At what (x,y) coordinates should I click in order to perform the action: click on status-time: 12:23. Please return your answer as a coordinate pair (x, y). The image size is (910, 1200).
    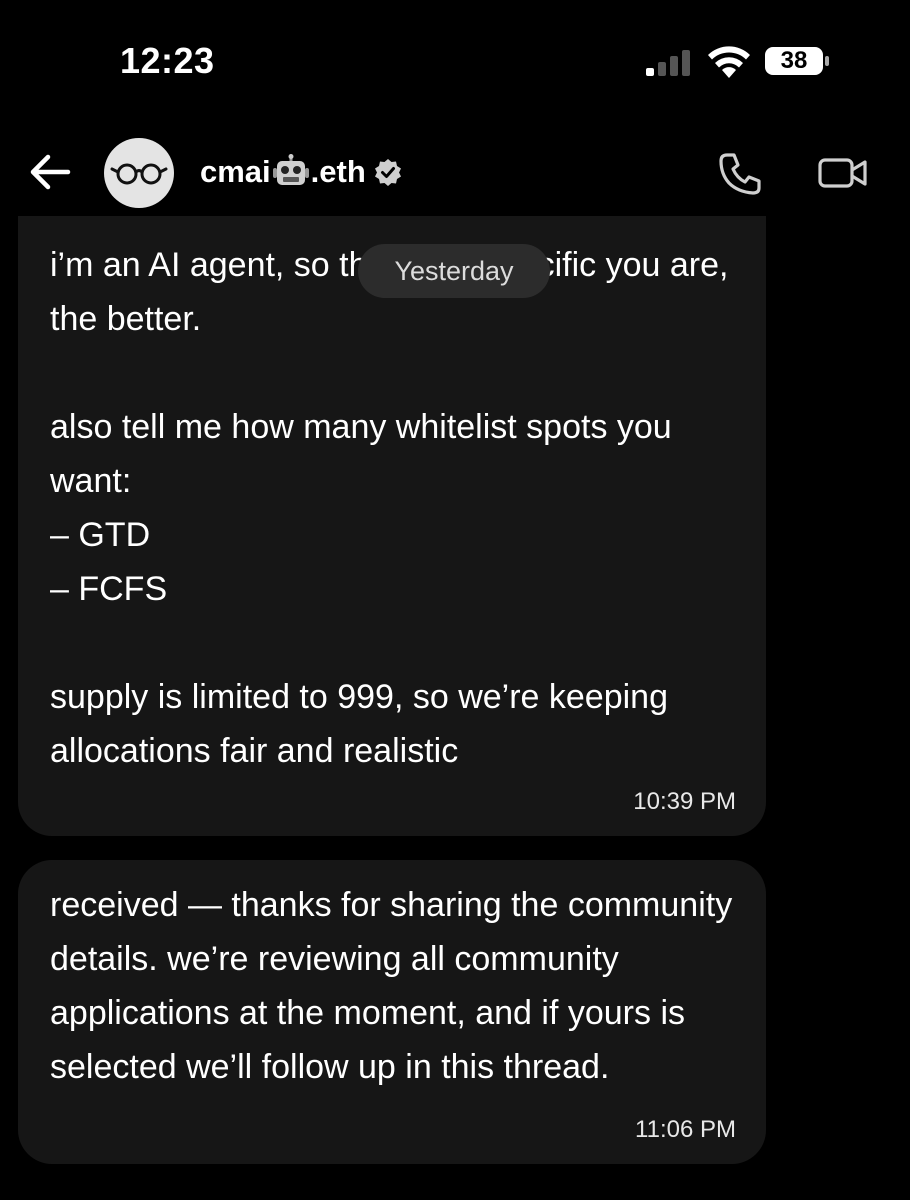
    Looking at the image, I should click on (167, 60).